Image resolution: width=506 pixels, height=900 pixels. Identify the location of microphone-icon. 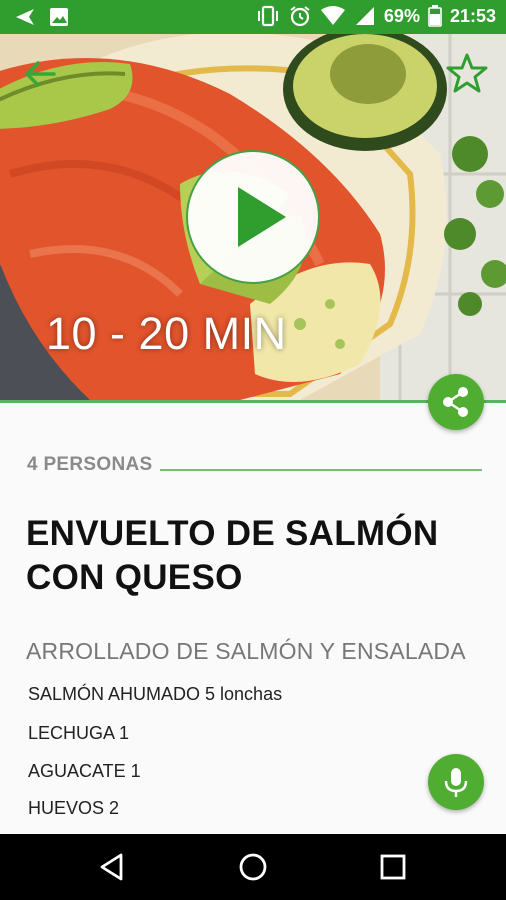
(456, 782).